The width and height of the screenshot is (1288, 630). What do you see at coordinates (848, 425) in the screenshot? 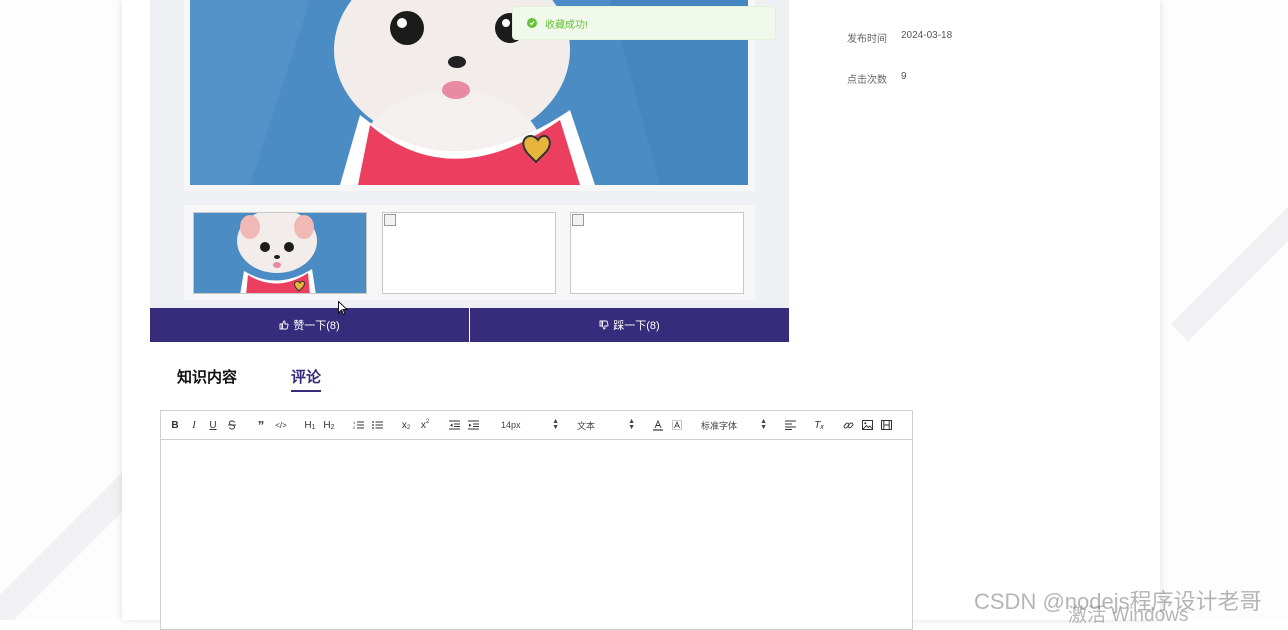
I see `link-icon` at bounding box center [848, 425].